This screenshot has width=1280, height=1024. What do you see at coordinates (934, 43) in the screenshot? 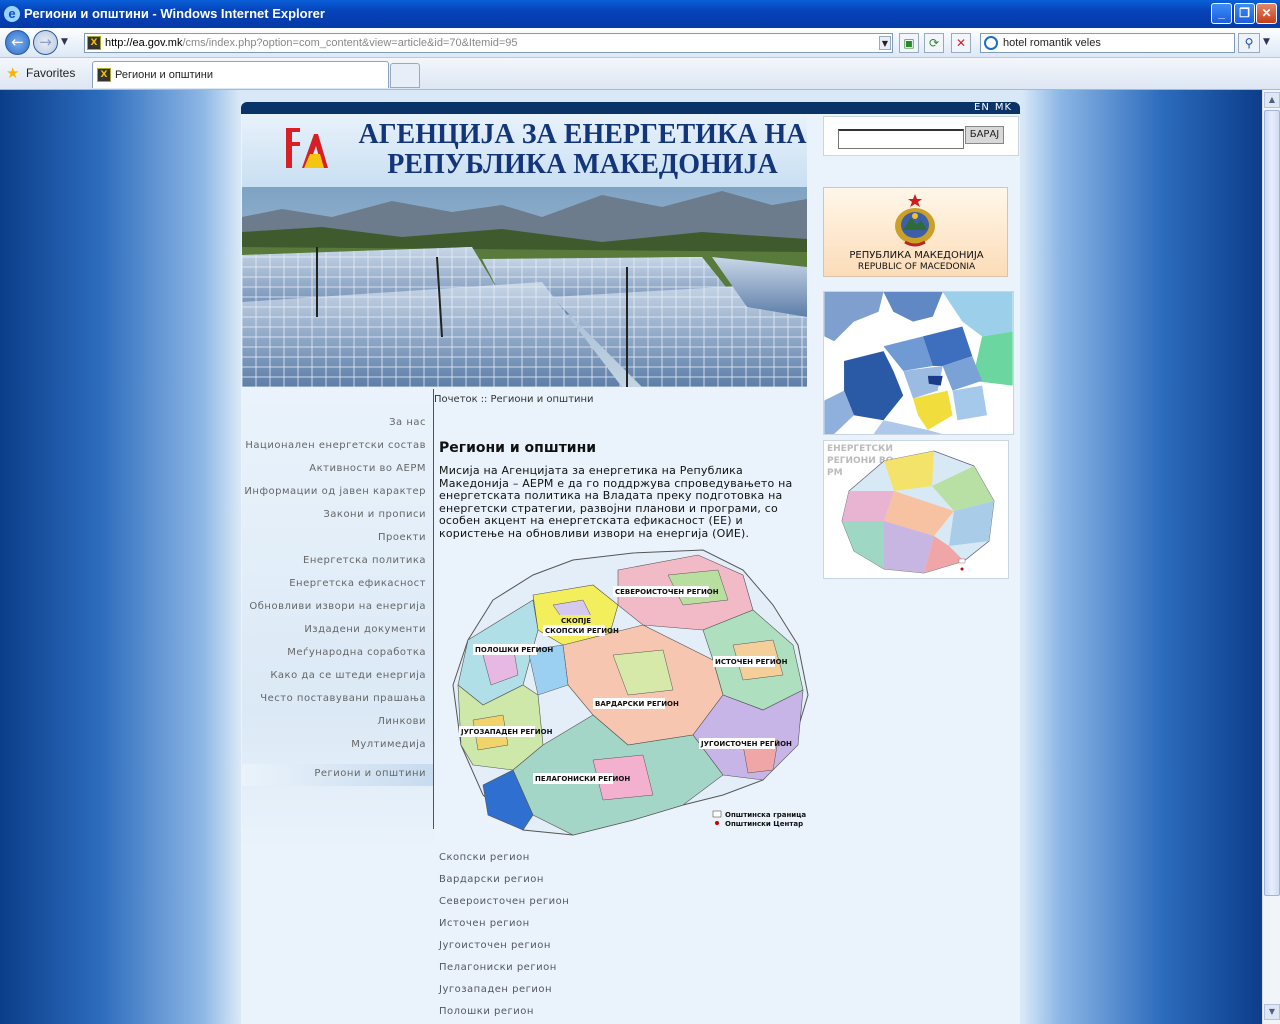
I see `refresh-icon: ⟳` at bounding box center [934, 43].